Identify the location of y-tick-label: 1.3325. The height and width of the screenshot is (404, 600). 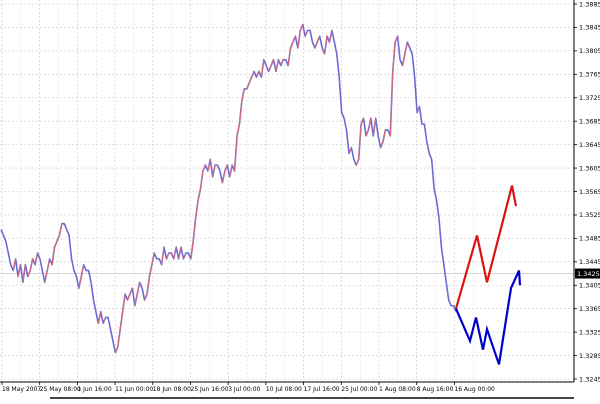
(589, 332).